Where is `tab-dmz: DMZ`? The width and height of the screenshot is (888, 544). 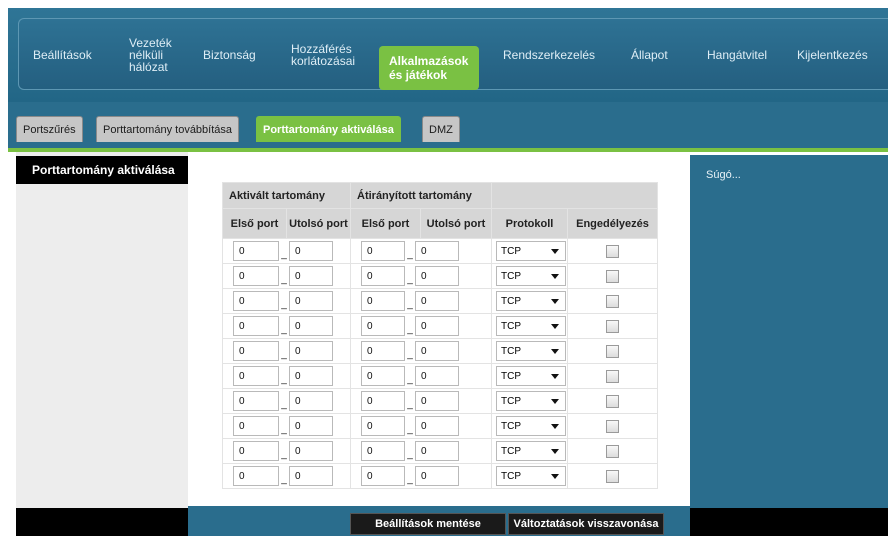 tab-dmz: DMZ is located at coordinates (441, 129).